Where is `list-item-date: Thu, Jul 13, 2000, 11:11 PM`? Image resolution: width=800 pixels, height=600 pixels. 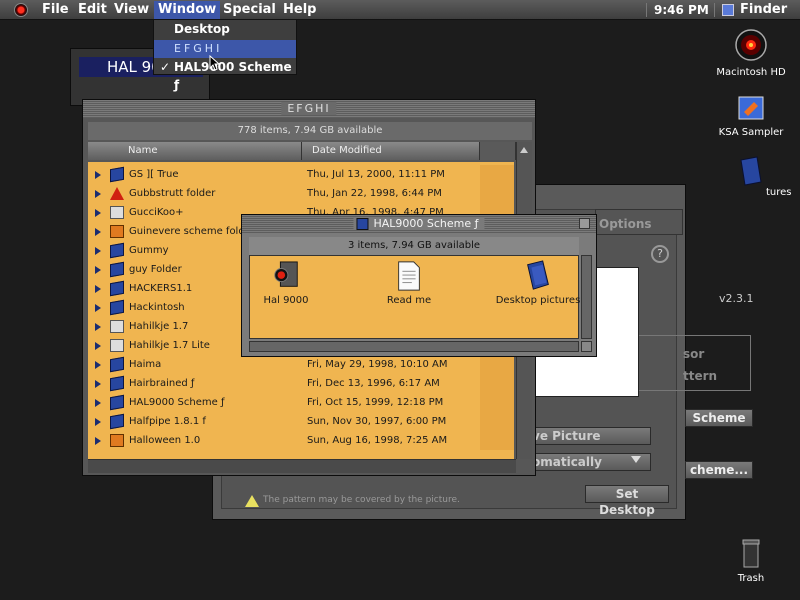 list-item-date: Thu, Jul 13, 2000, 11:11 PM is located at coordinates (376, 174).